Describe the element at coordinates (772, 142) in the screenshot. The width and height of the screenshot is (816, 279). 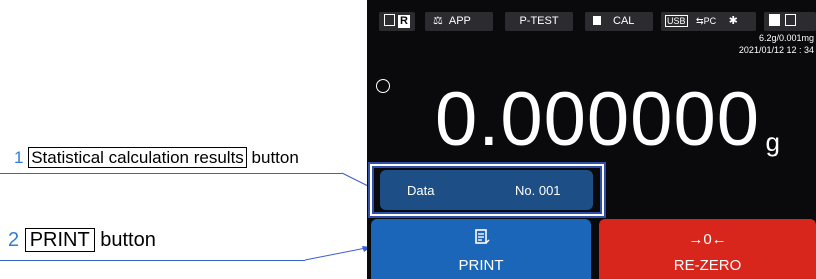
I see `weight-unit: g` at that location.